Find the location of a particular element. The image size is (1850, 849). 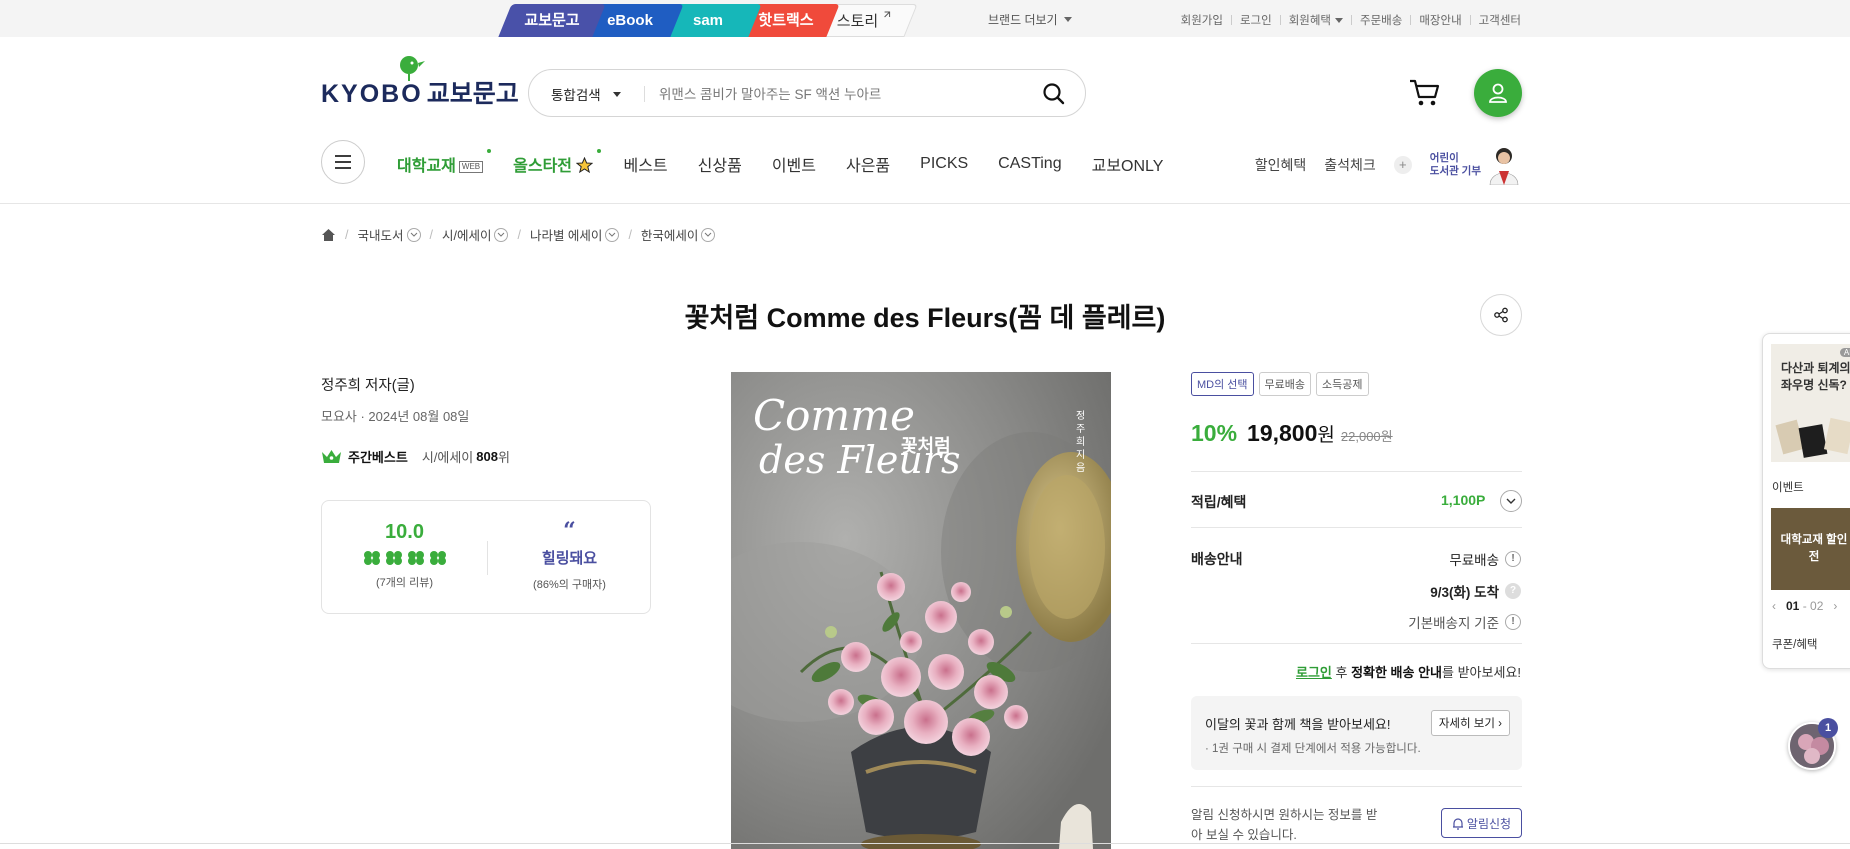

breadcrumb-item: 나라별 에세이 is located at coordinates (574, 234).